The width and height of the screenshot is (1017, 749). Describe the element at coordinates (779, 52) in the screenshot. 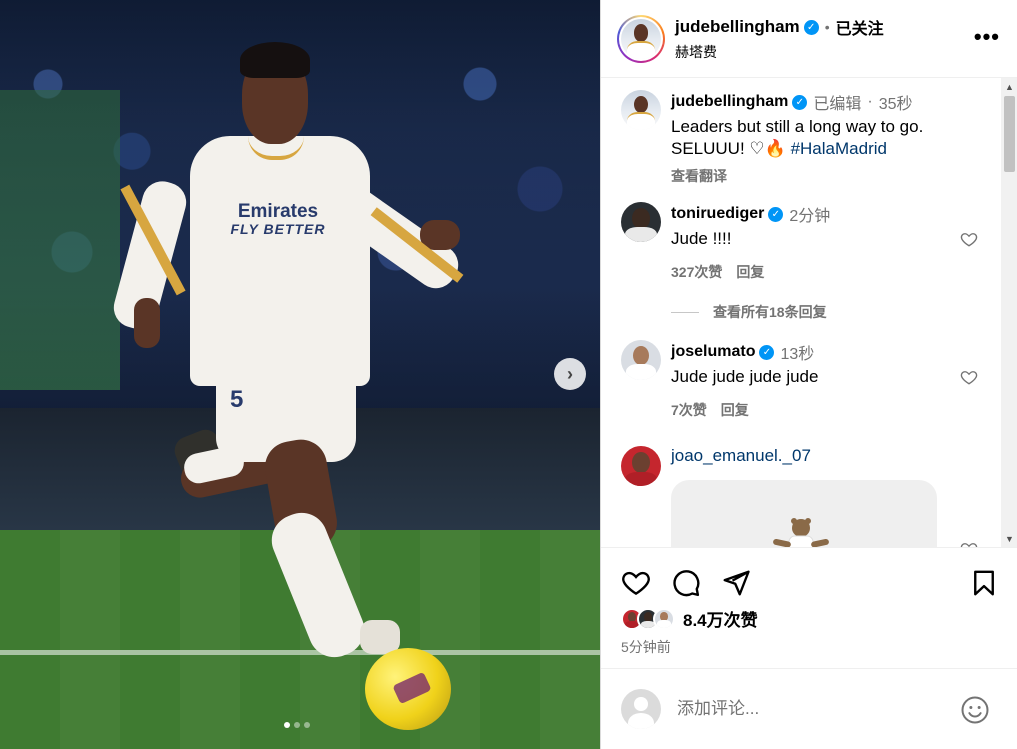

I see `post-location: 赫塔费` at that location.